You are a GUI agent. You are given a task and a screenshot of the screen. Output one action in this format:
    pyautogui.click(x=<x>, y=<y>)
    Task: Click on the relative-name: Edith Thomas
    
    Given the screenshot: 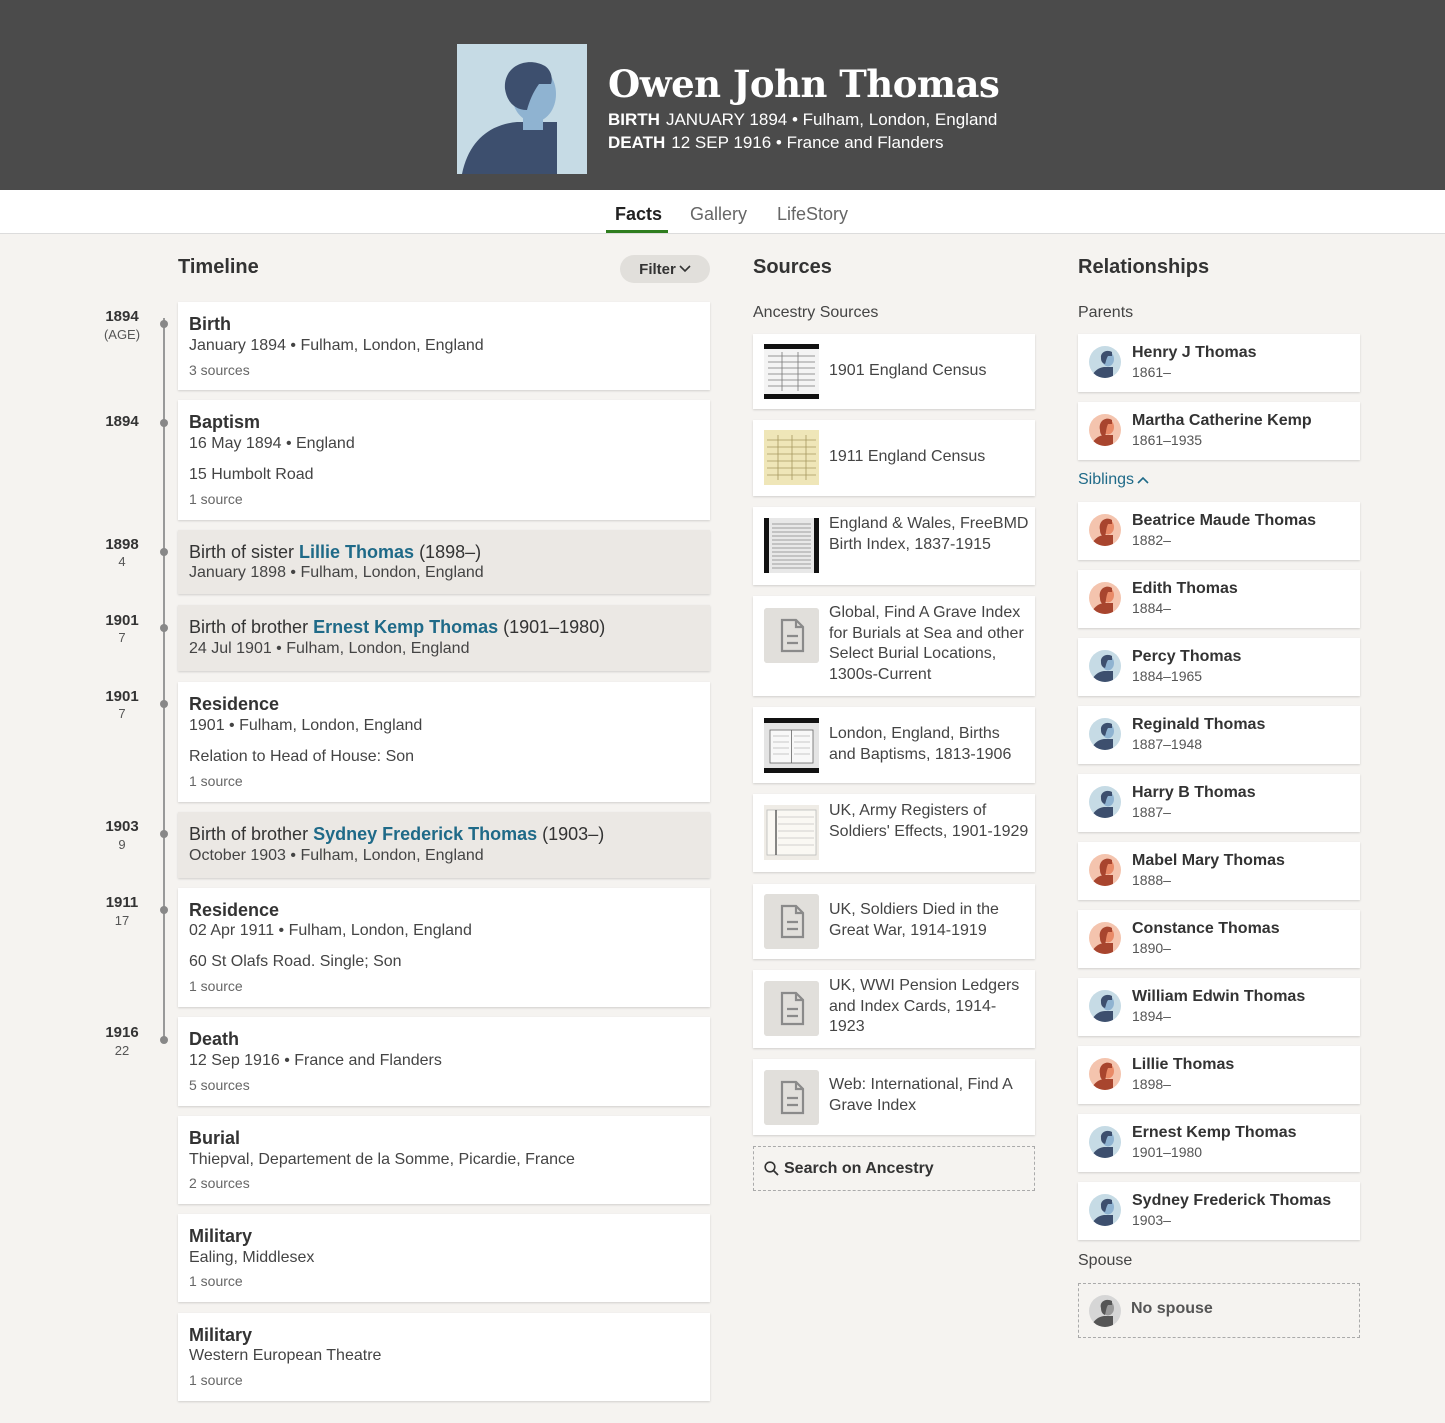 What is the action you would take?
    pyautogui.click(x=1185, y=588)
    